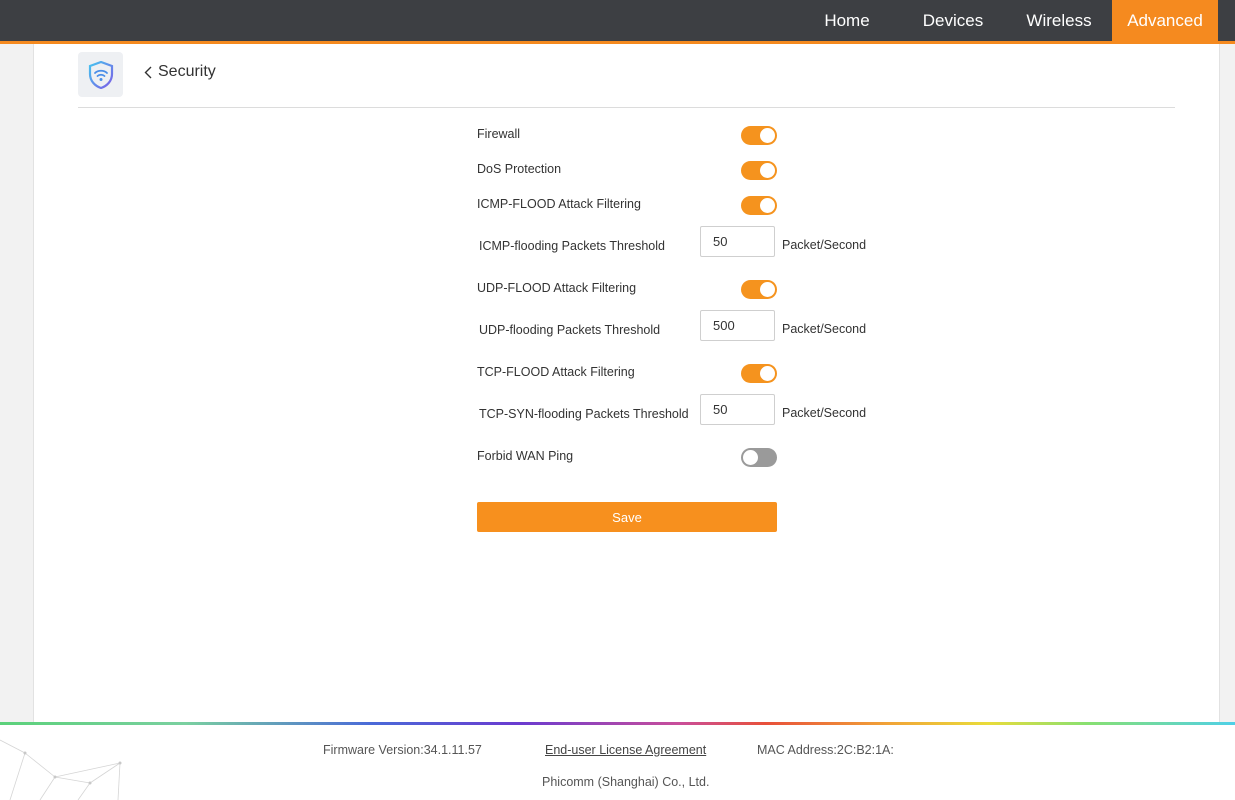  What do you see at coordinates (557, 288) in the screenshot?
I see `udp-filter-label: UDP-FLOOD Attack Filtering` at bounding box center [557, 288].